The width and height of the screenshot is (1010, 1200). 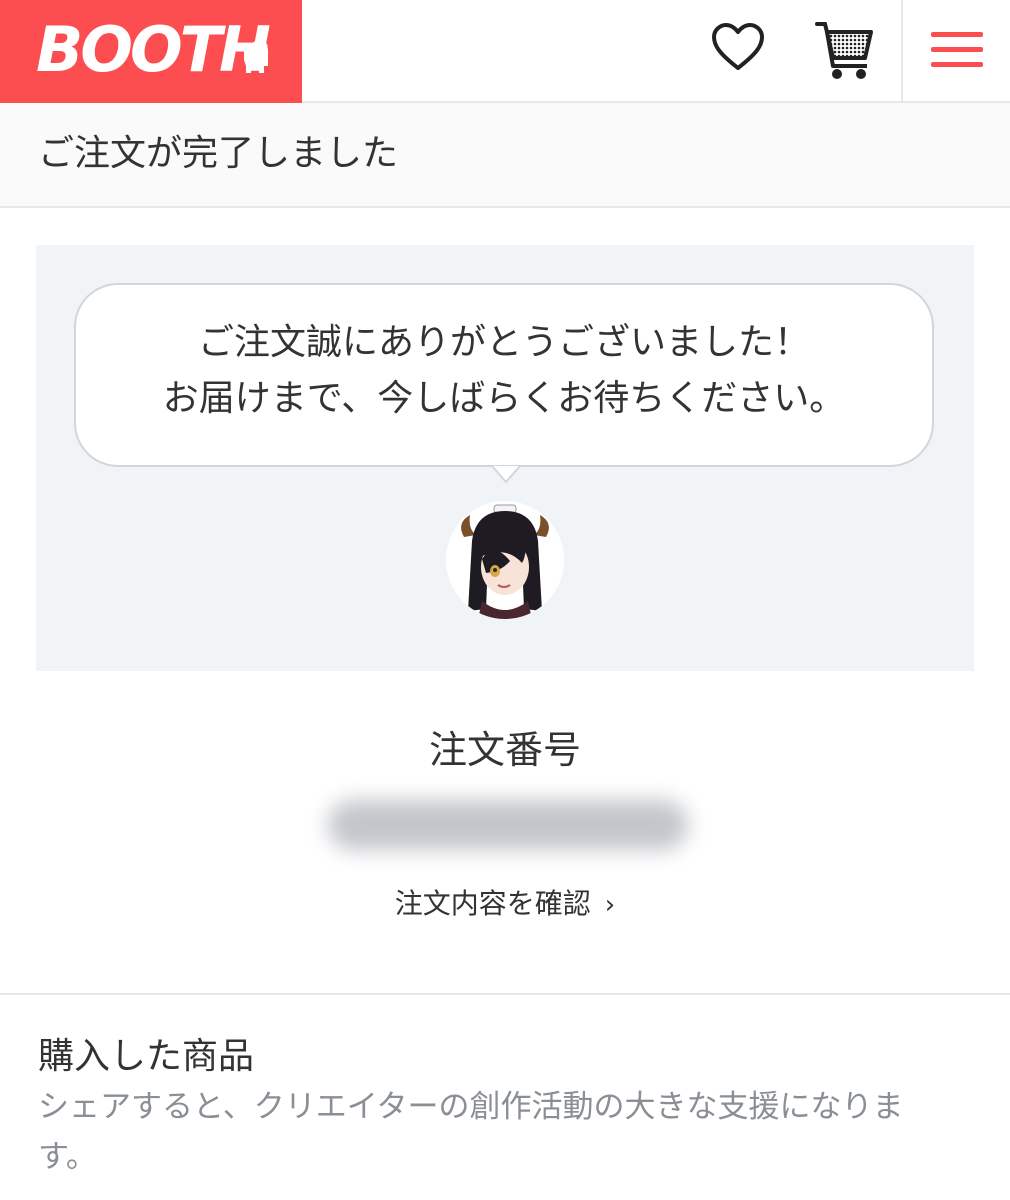 I want to click on hamburger-menu-icon, so click(x=957, y=49).